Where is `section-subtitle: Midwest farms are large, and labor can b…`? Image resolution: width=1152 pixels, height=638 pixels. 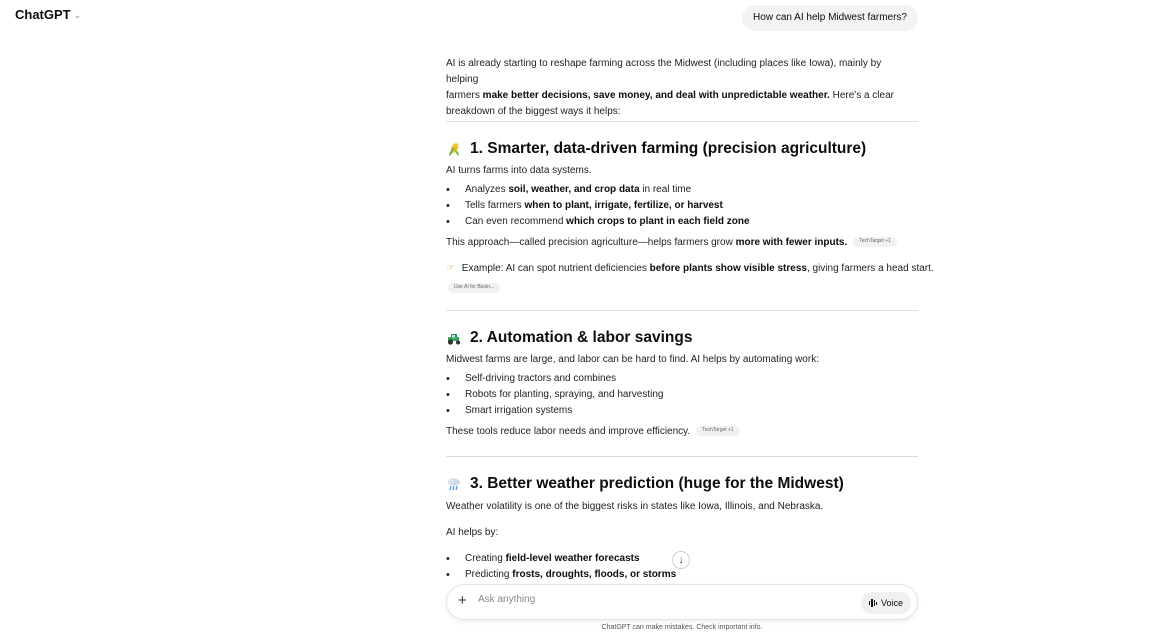 section-subtitle: Midwest farms are large, and labor can b… is located at coordinates (632, 359).